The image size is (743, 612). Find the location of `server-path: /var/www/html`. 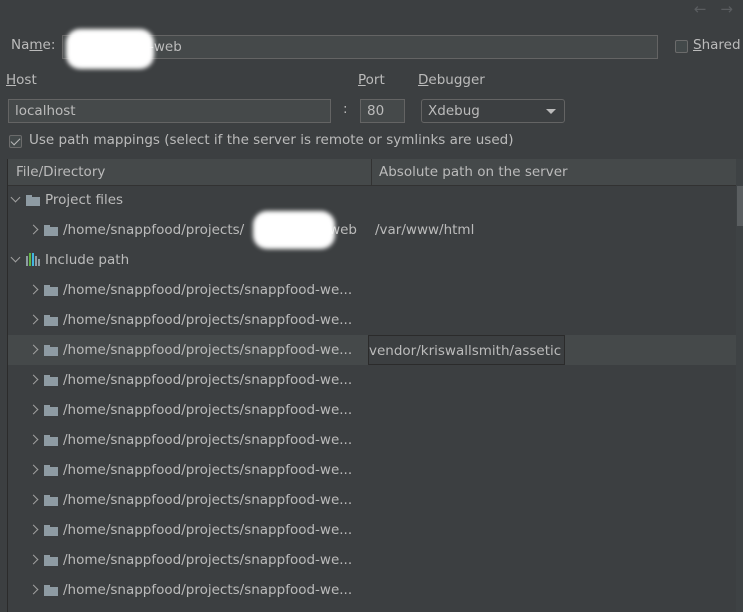

server-path: /var/www/html is located at coordinates (425, 230).